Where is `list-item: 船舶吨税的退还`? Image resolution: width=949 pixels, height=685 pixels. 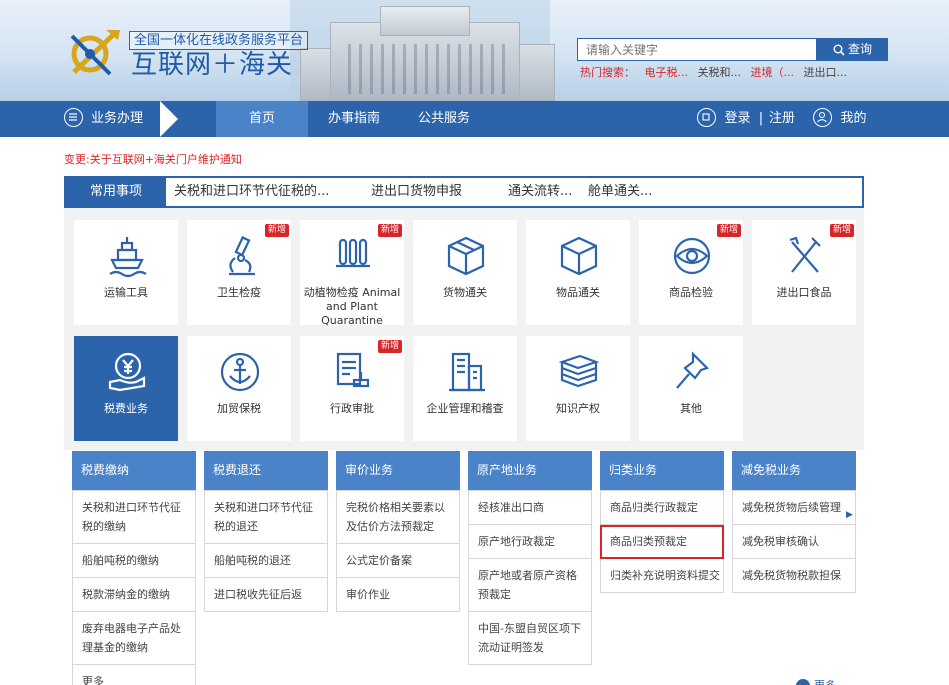
list-item: 船舶吨税的退还 is located at coordinates (266, 561).